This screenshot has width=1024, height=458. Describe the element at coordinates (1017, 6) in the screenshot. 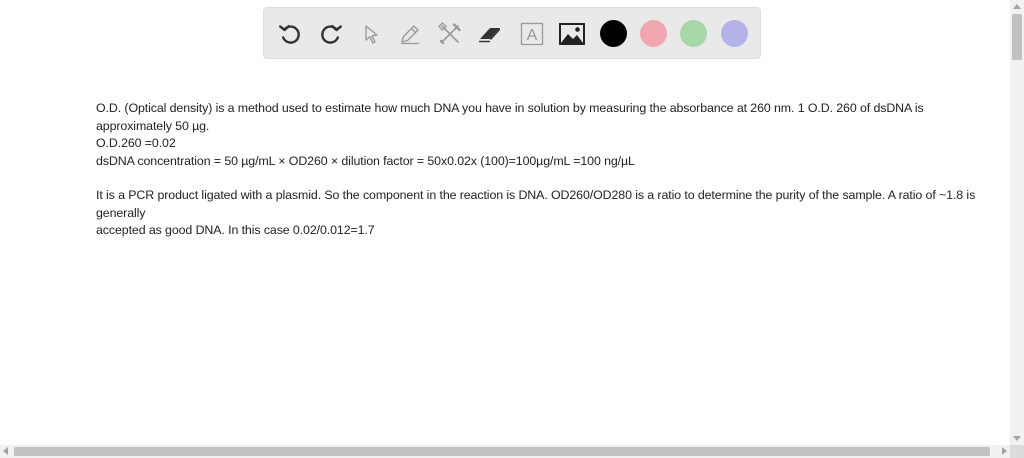

I see `scroll-up-icon` at that location.